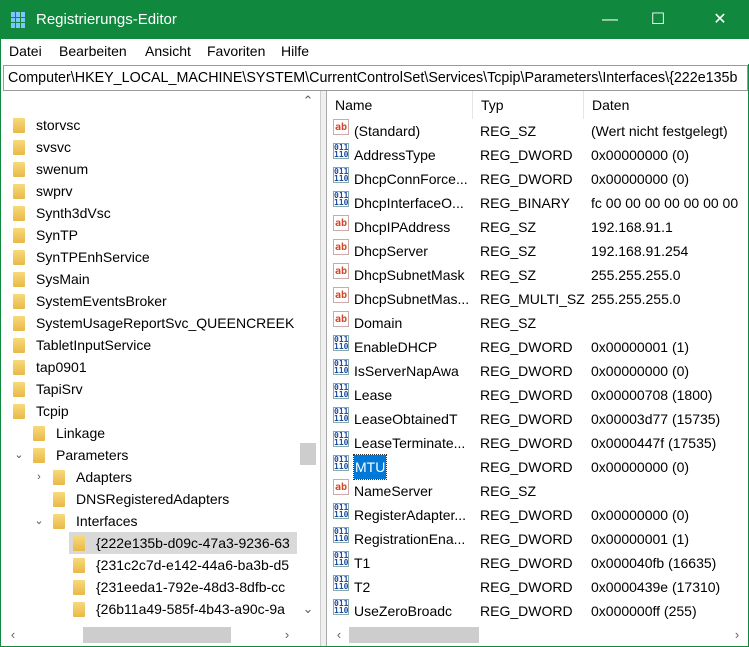 The height and width of the screenshot is (647, 749). Describe the element at coordinates (236, 51) in the screenshot. I see `menu-favoriten: Favoriten` at that location.